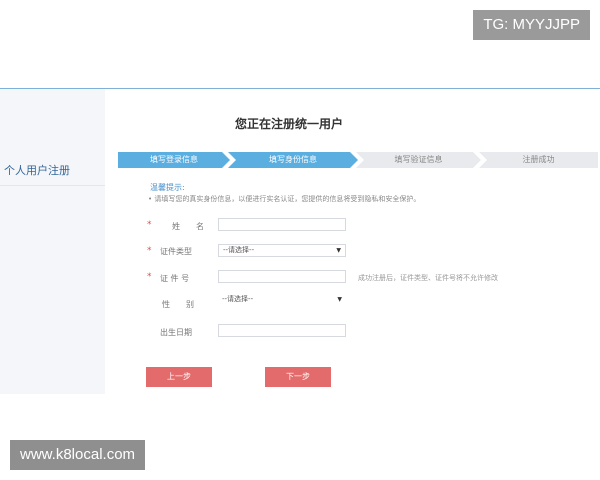 The image size is (600, 480). I want to click on id-number-label: 证 件 号, so click(175, 278).